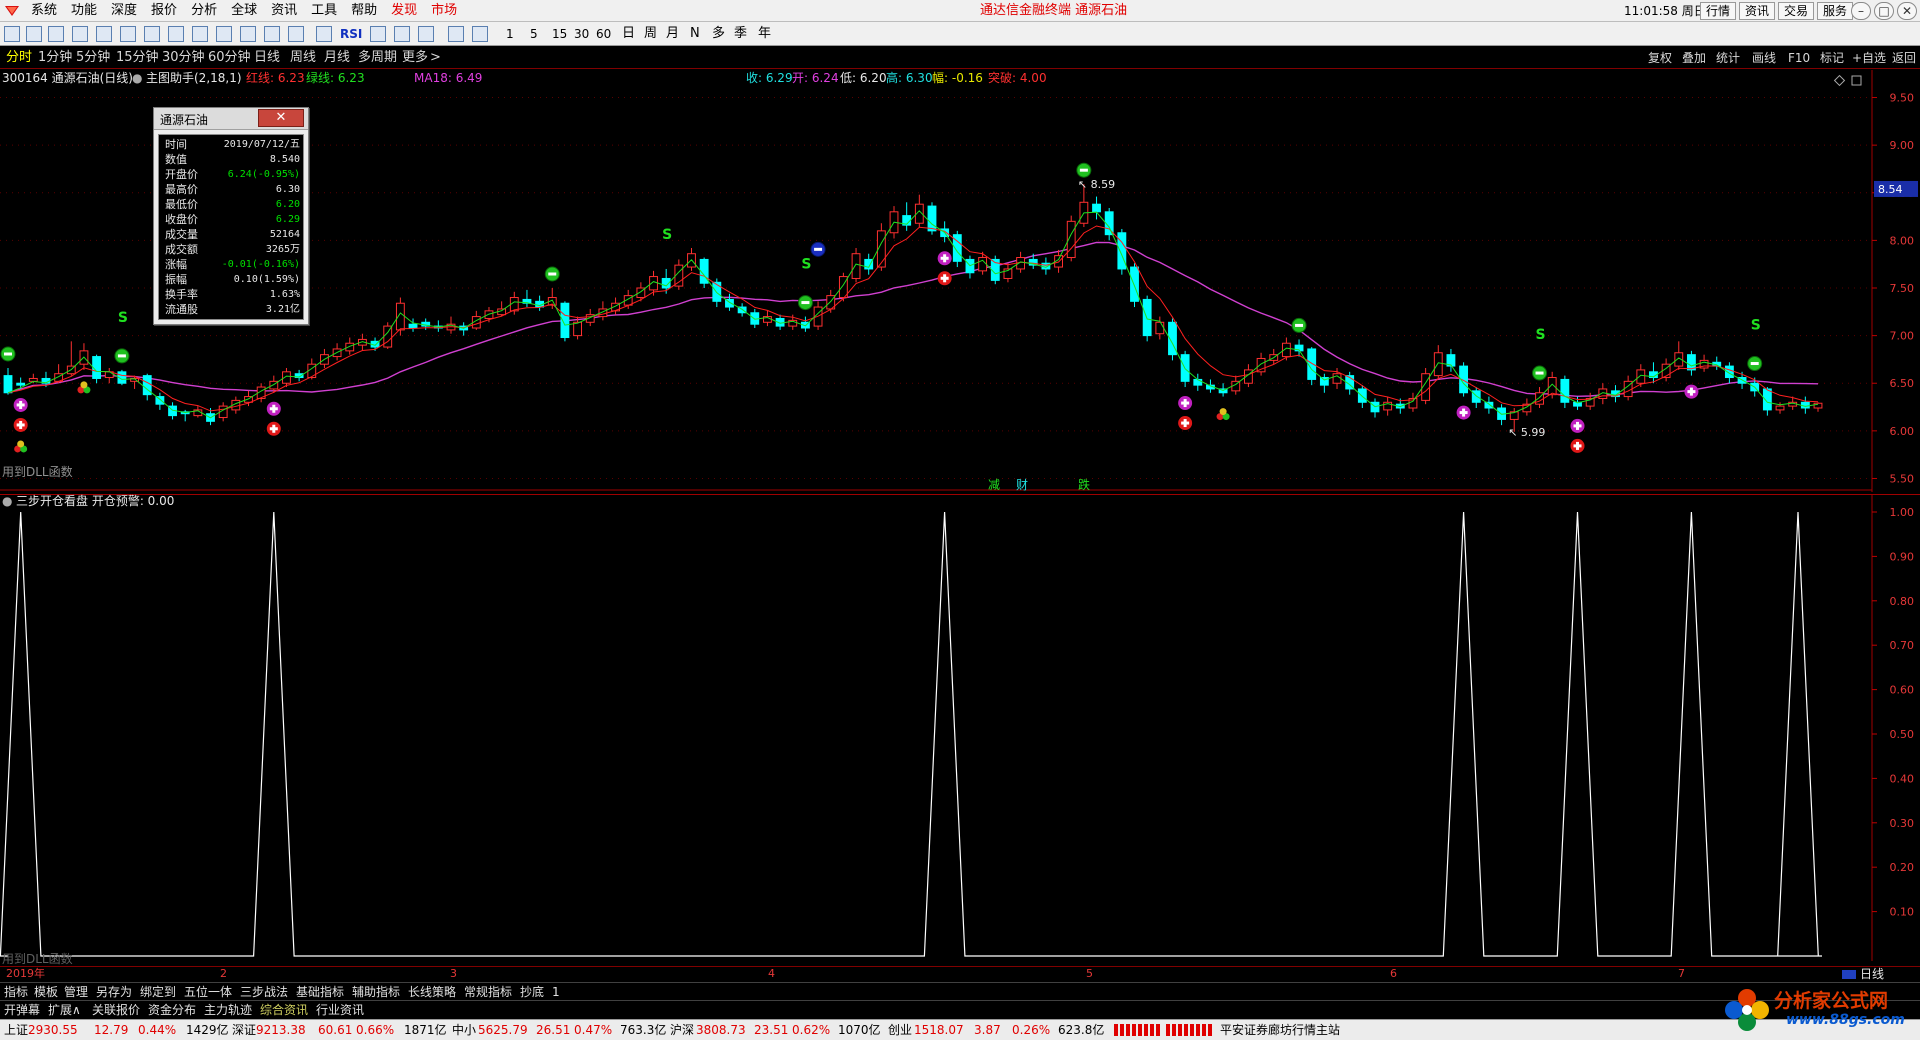 This screenshot has height=1040, width=1920. Describe the element at coordinates (1884, 11) in the screenshot. I see `maximize-icon: □` at that location.